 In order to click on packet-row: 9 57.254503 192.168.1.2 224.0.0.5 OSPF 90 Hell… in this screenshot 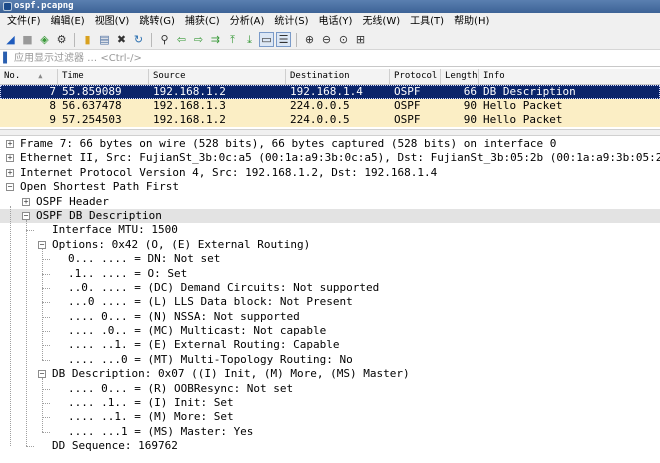, I will do `click(330, 120)`.